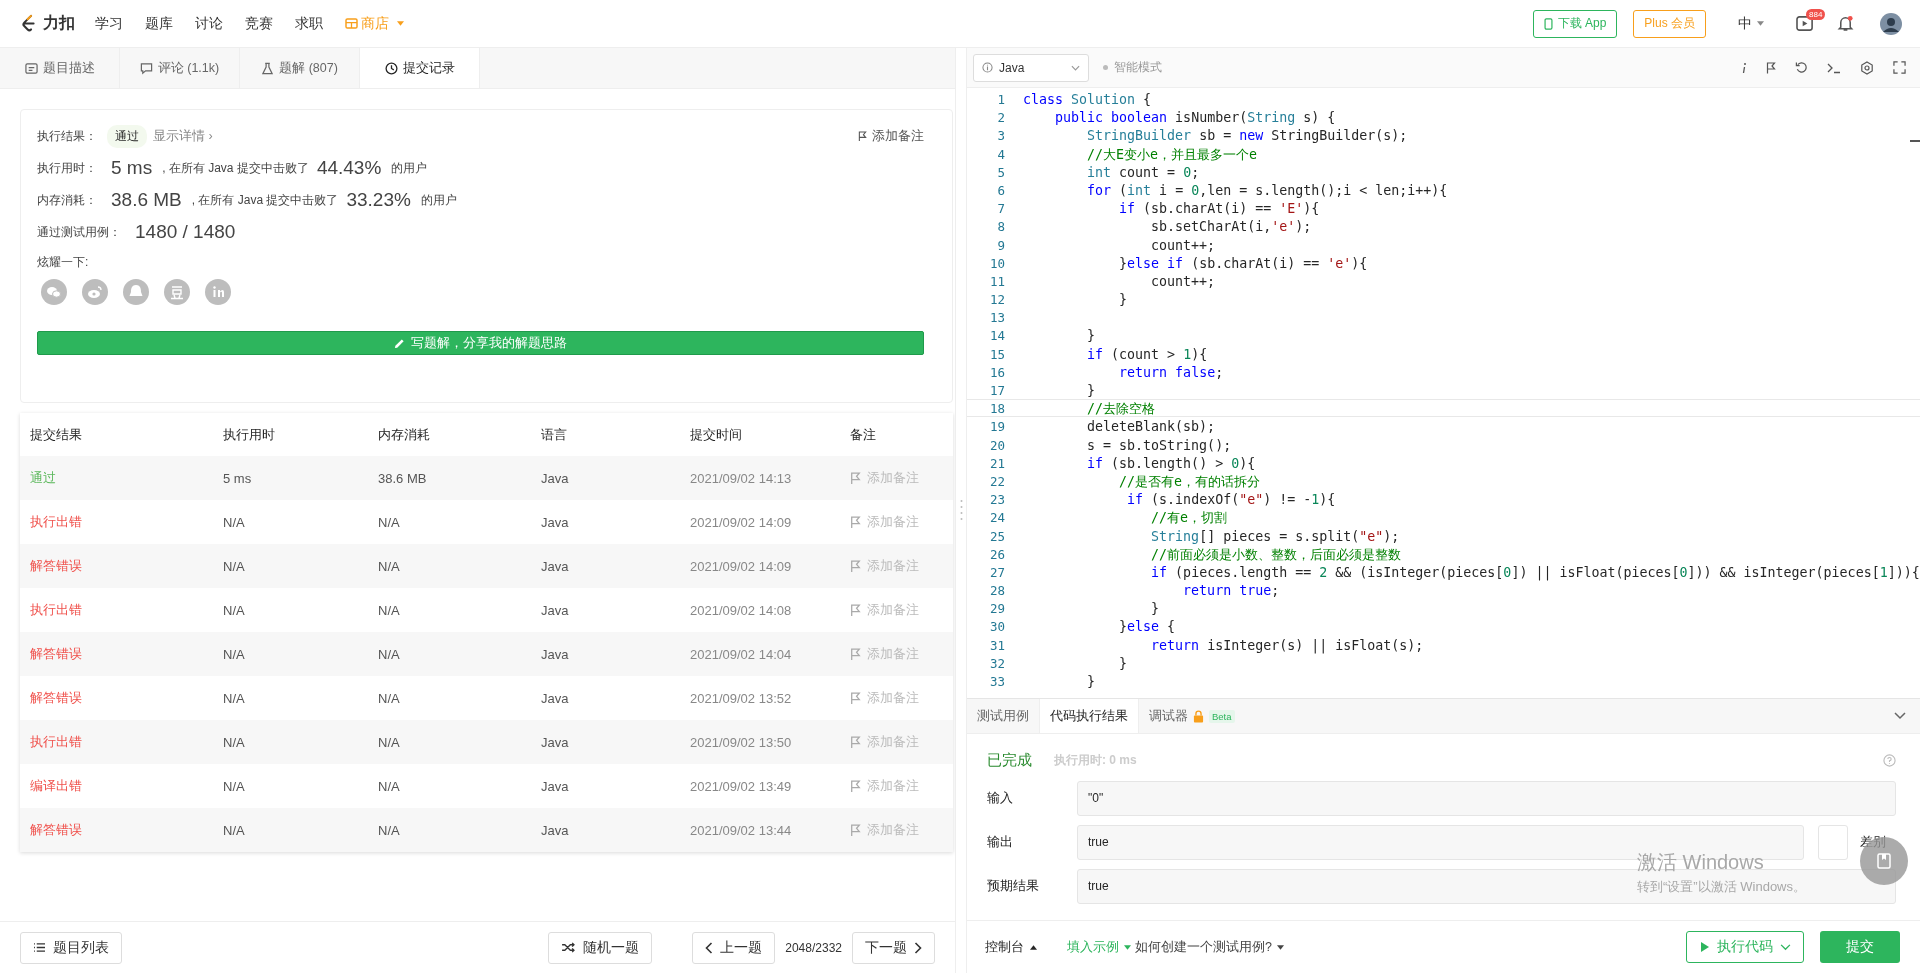 The image size is (1920, 973). What do you see at coordinates (1000, 798) in the screenshot?
I see `field-label: 输入` at bounding box center [1000, 798].